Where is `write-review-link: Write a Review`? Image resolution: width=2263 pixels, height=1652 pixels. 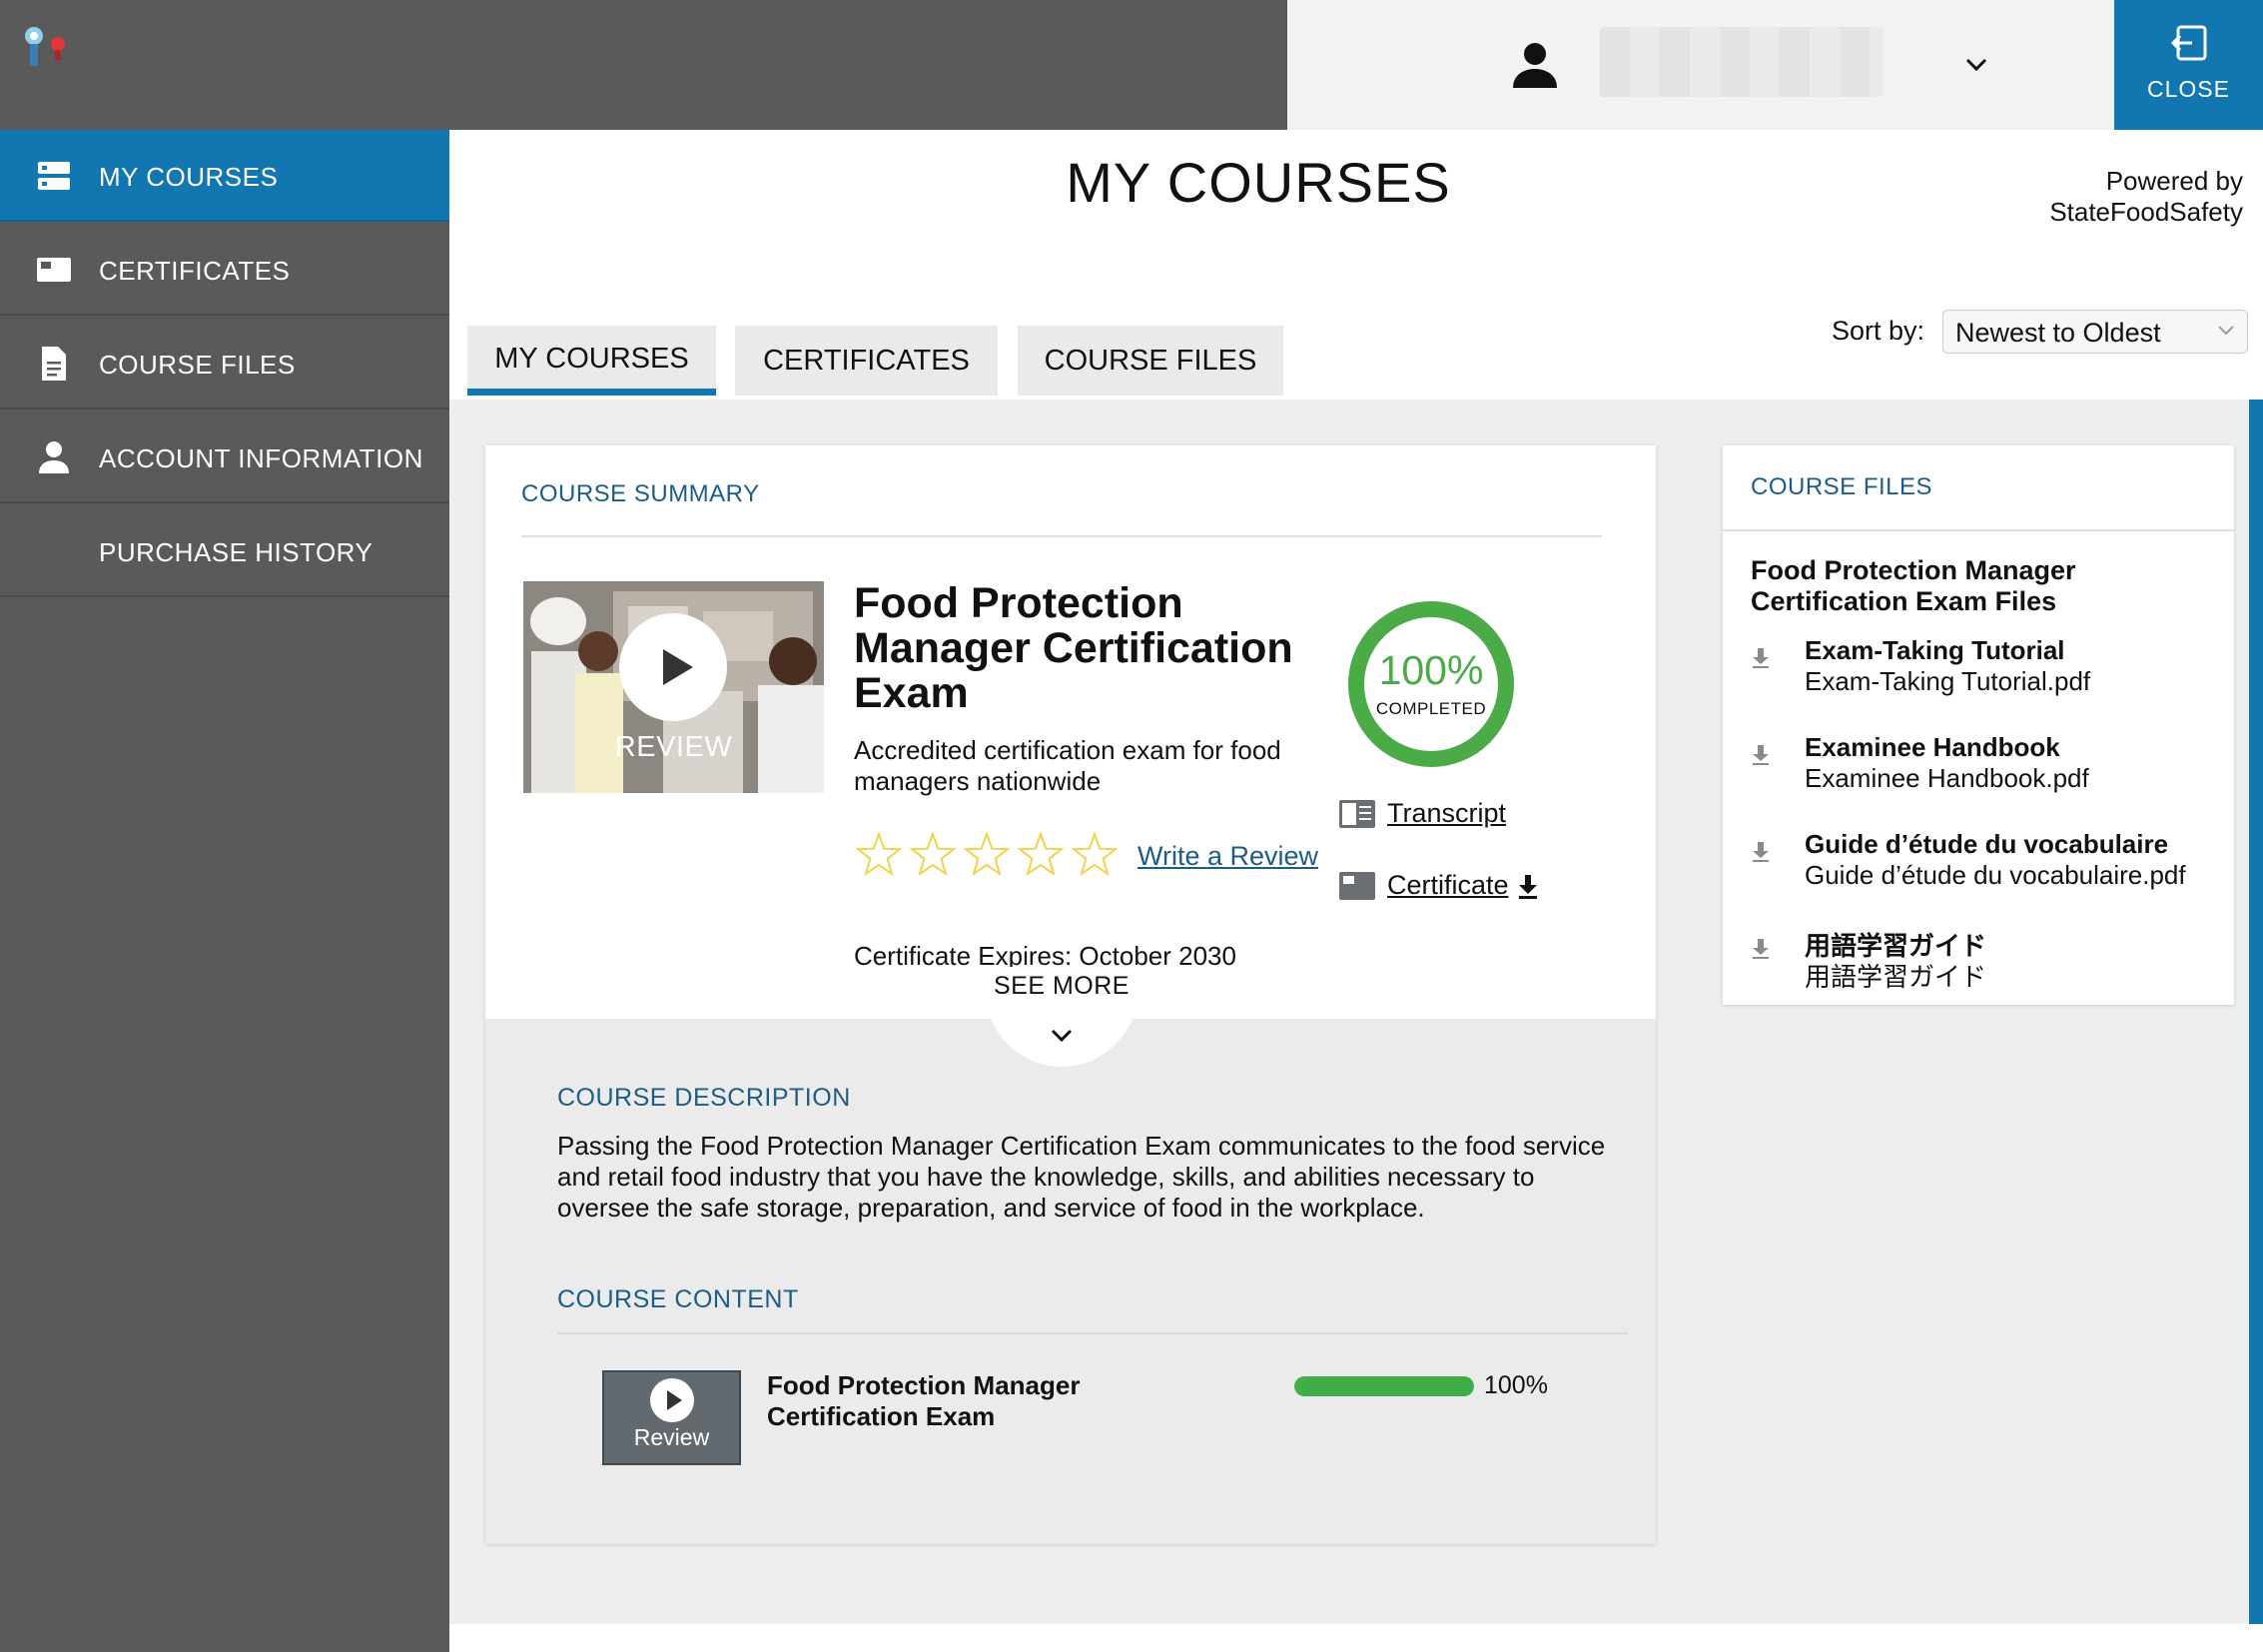 write-review-link: Write a Review is located at coordinates (1227, 856).